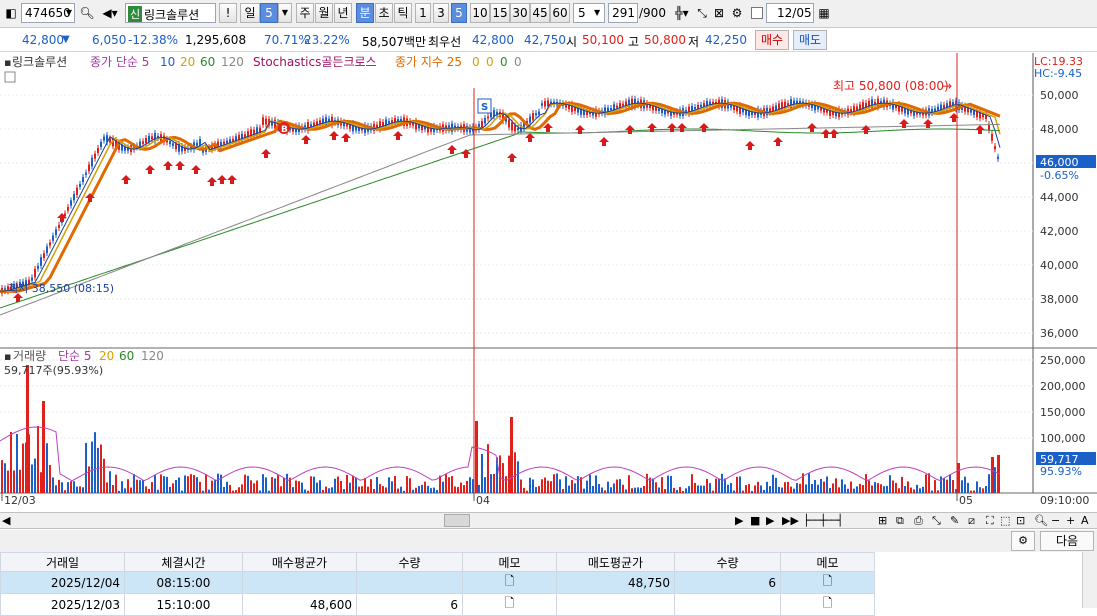 The width and height of the screenshot is (1097, 616). What do you see at coordinates (1041, 520) in the screenshot?
I see `zoom-search-icon: 🔍︎` at bounding box center [1041, 520].